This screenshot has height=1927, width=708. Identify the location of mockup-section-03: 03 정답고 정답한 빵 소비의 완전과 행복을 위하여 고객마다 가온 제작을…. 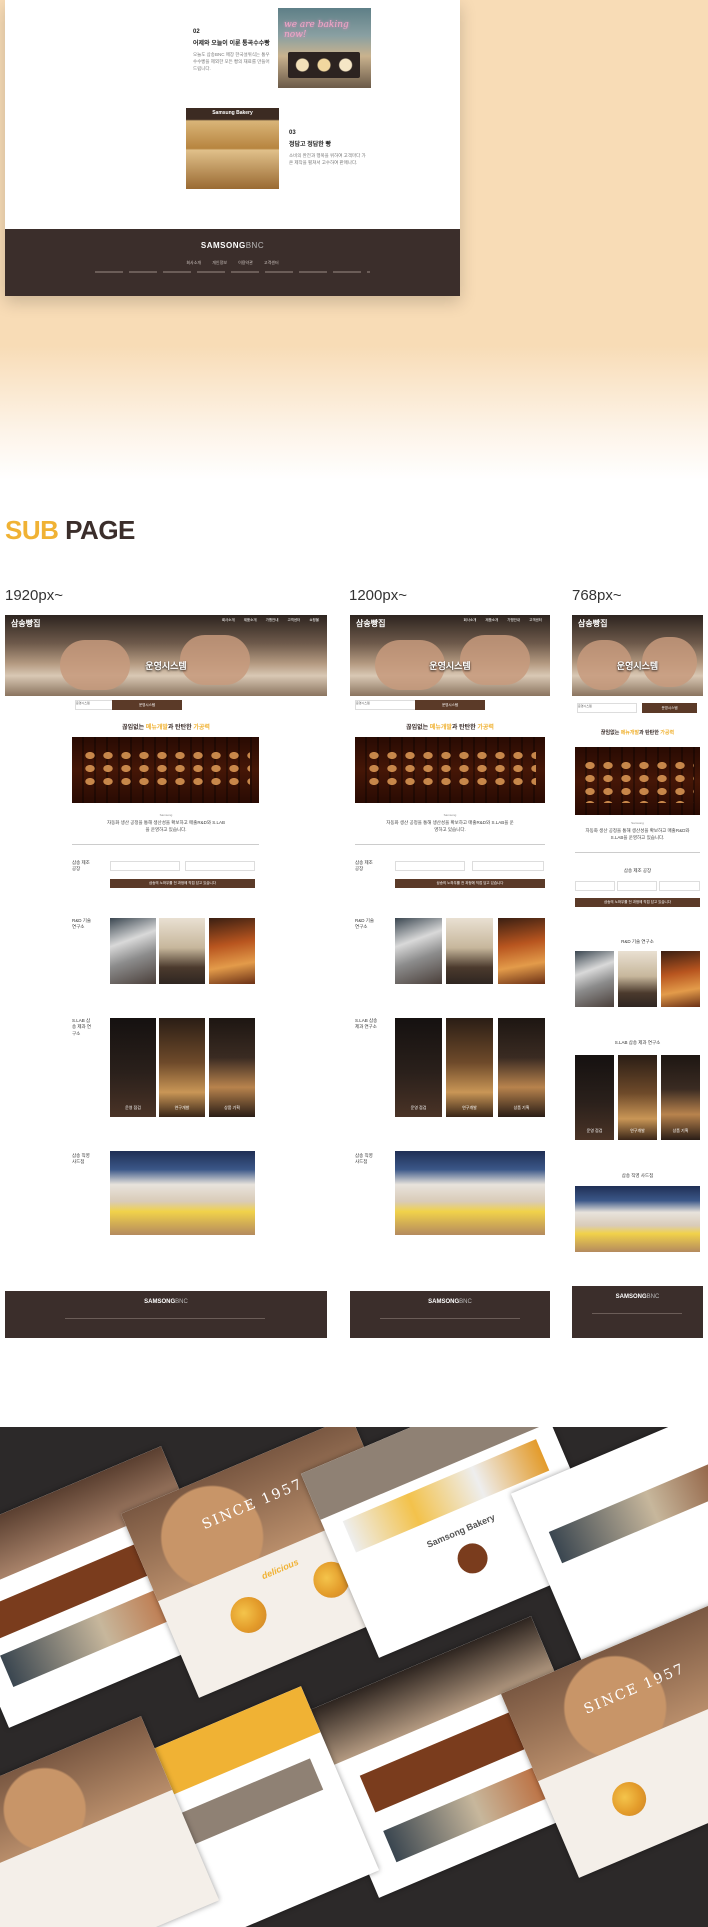
(329, 148).